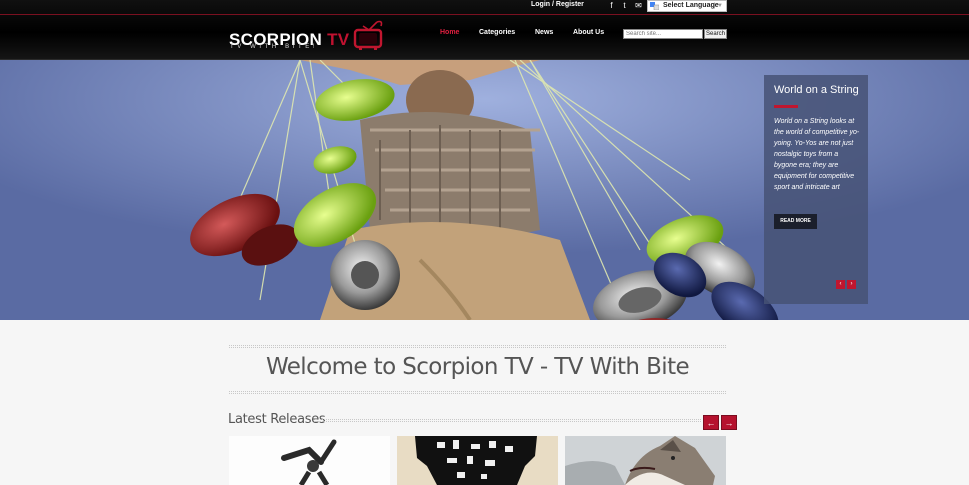  I want to click on google-translate-icon, so click(654, 6).